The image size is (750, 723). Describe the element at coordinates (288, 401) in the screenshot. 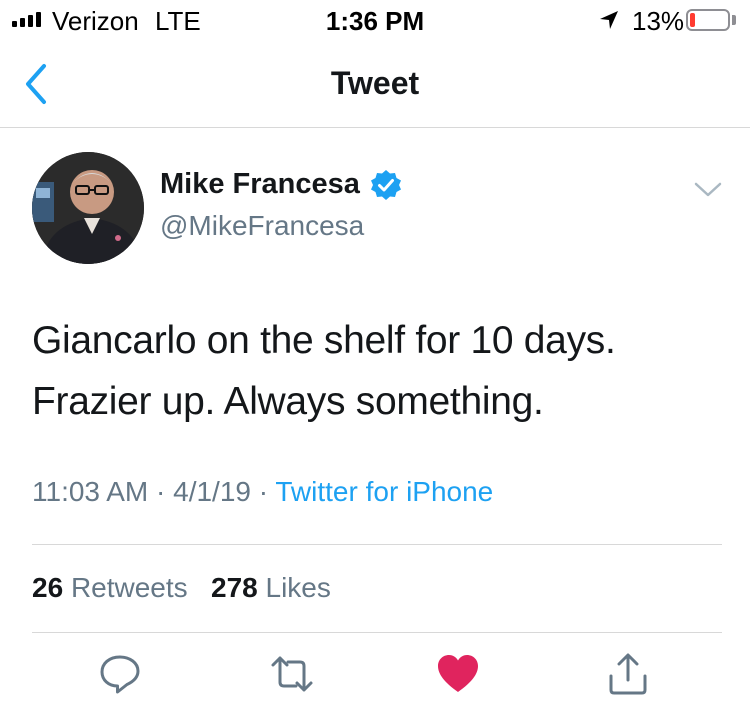

I see `tweet-text-line: Frazier up. Always something.` at that location.